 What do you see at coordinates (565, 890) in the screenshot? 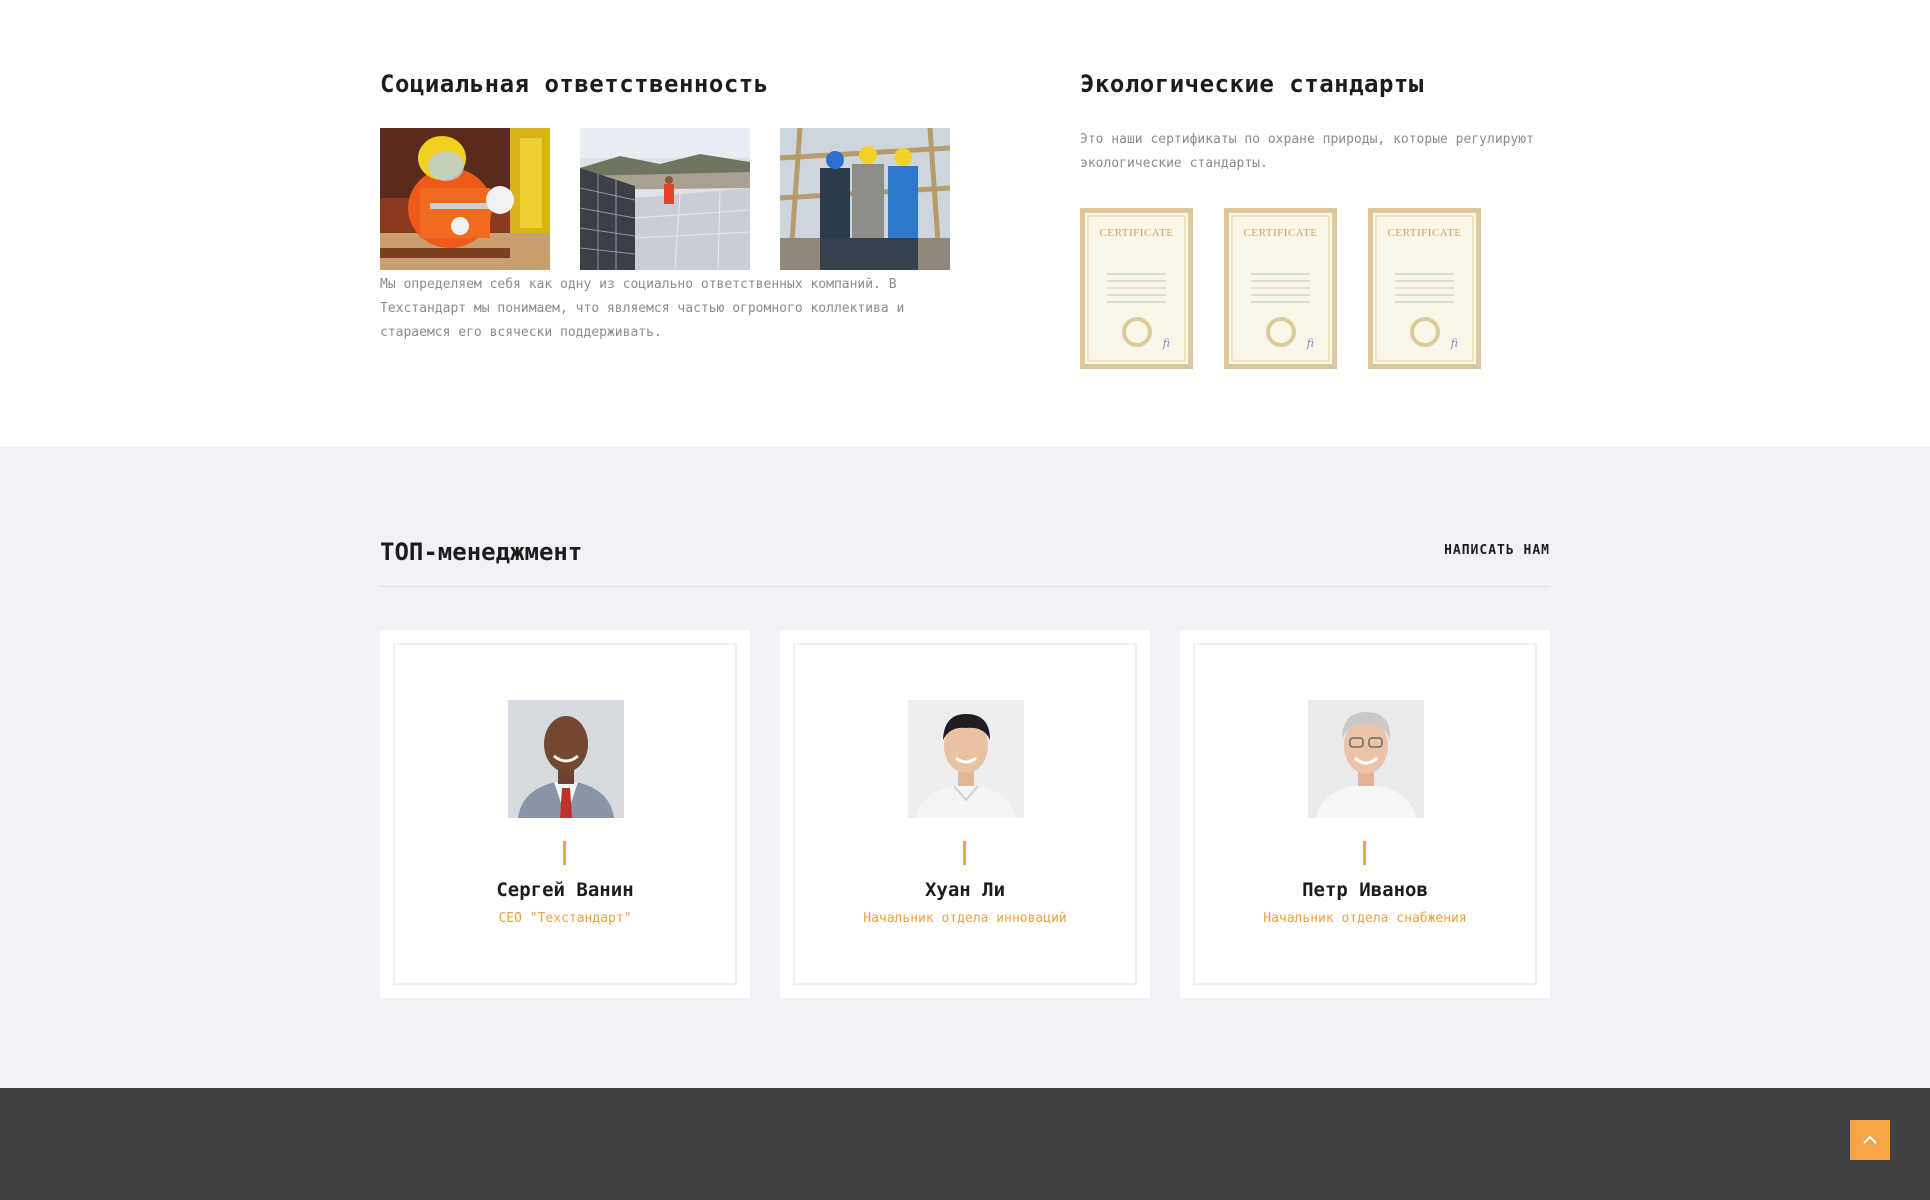
I see `person-name: Сергей Ванин` at bounding box center [565, 890].